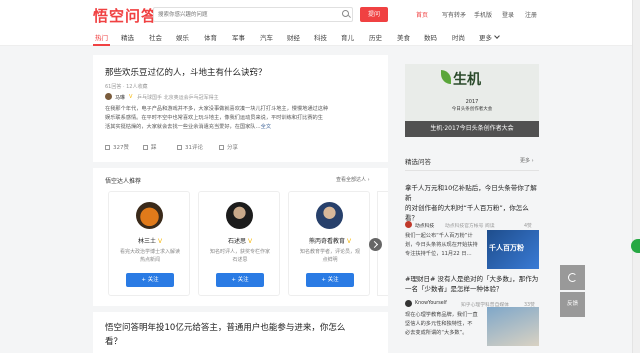  What do you see at coordinates (636, 176) in the screenshot?
I see `scrollbar` at bounding box center [636, 176].